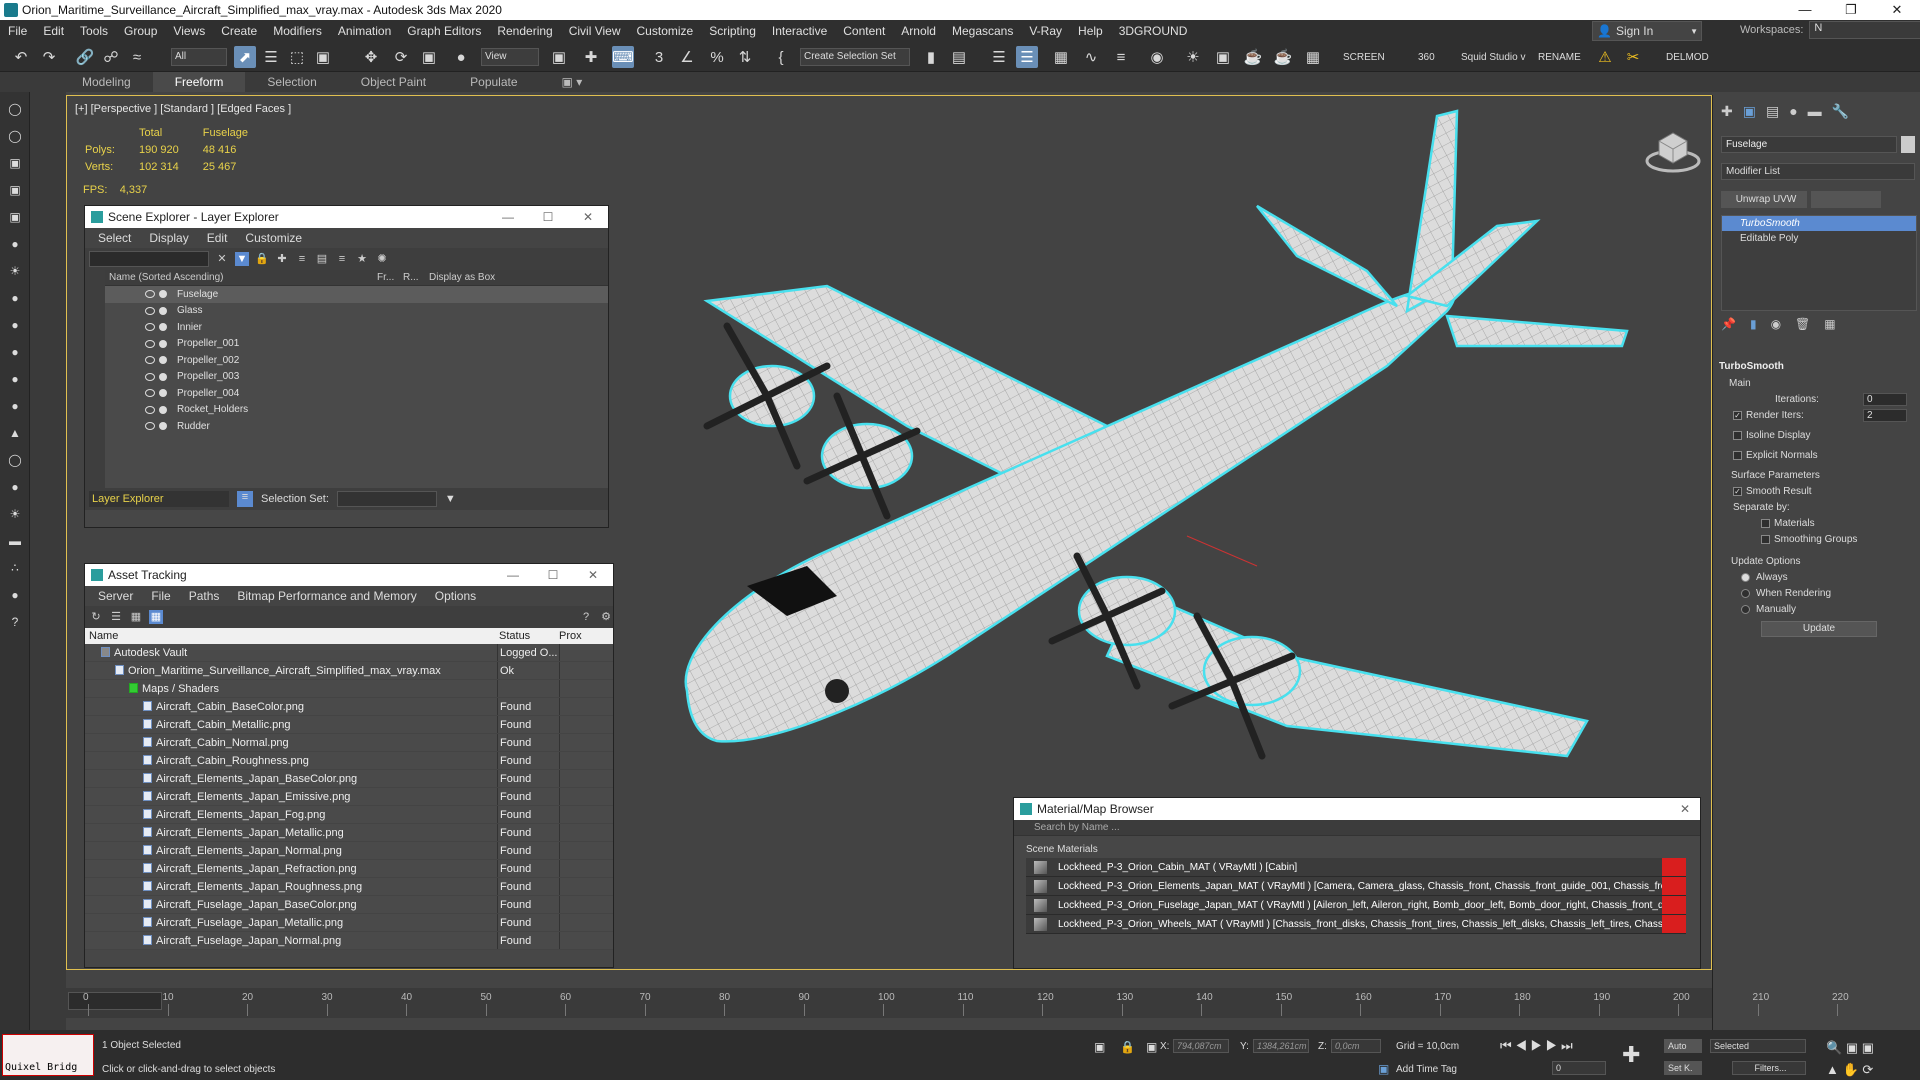 The height and width of the screenshot is (1080, 1920). I want to click on when-rendering-radio, so click(1745, 593).